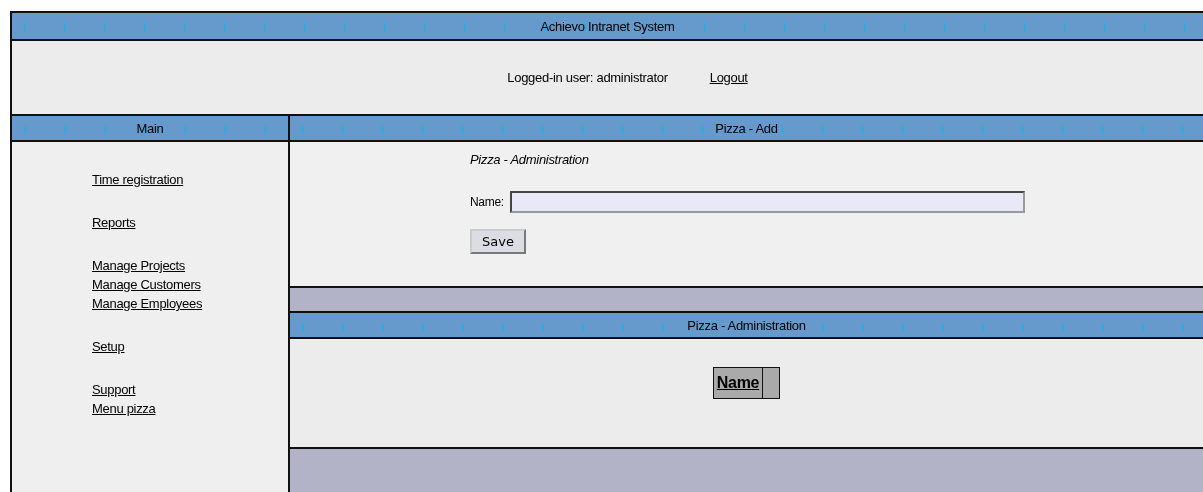 The width and height of the screenshot is (1203, 492). I want to click on panel-title: Pizza - Add, so click(746, 128).